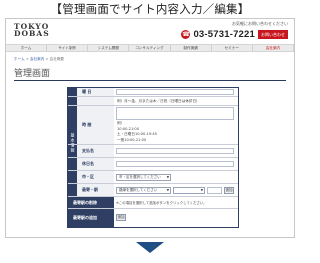 This screenshot has width=320, height=263. Describe the element at coordinates (32, 74) in the screenshot. I see `page-title: 管理画面` at that location.